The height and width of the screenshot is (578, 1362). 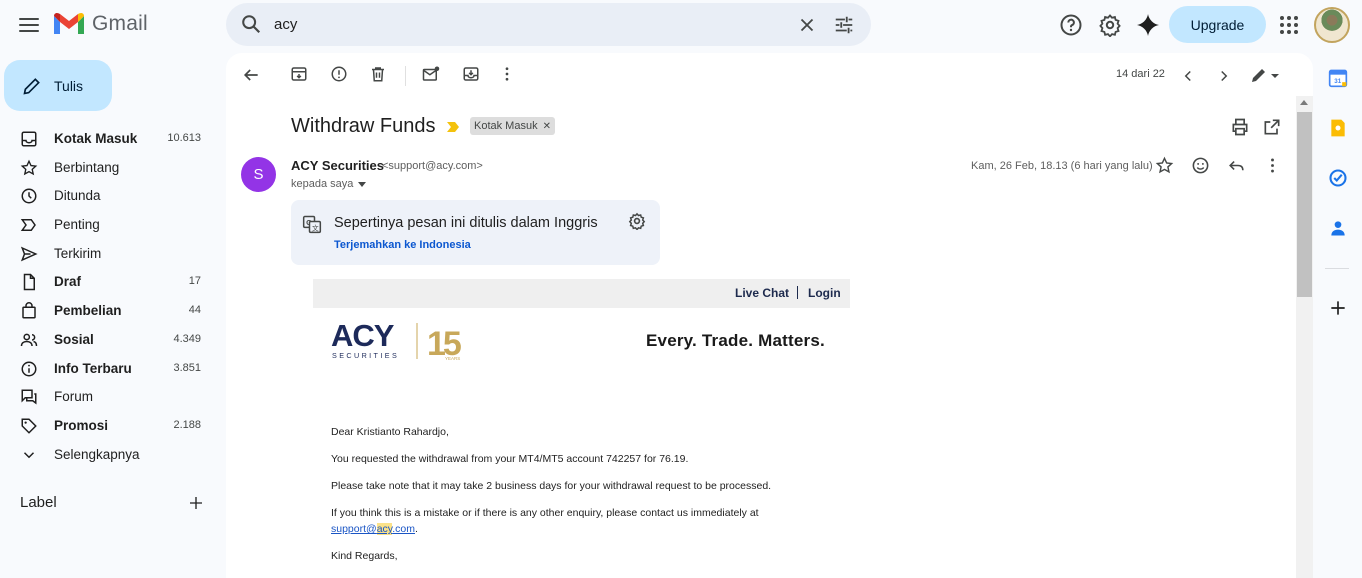 I want to click on account-avatar, so click(x=1332, y=25).